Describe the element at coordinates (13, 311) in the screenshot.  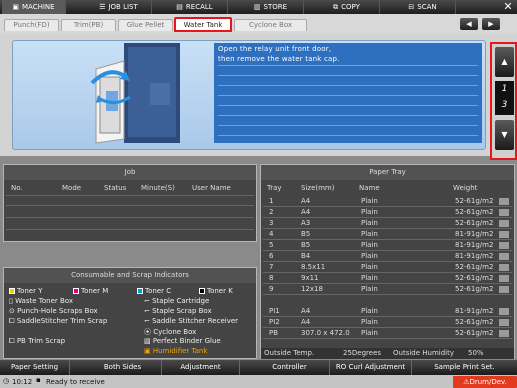
I see `punch-icon: ⊙` at that location.